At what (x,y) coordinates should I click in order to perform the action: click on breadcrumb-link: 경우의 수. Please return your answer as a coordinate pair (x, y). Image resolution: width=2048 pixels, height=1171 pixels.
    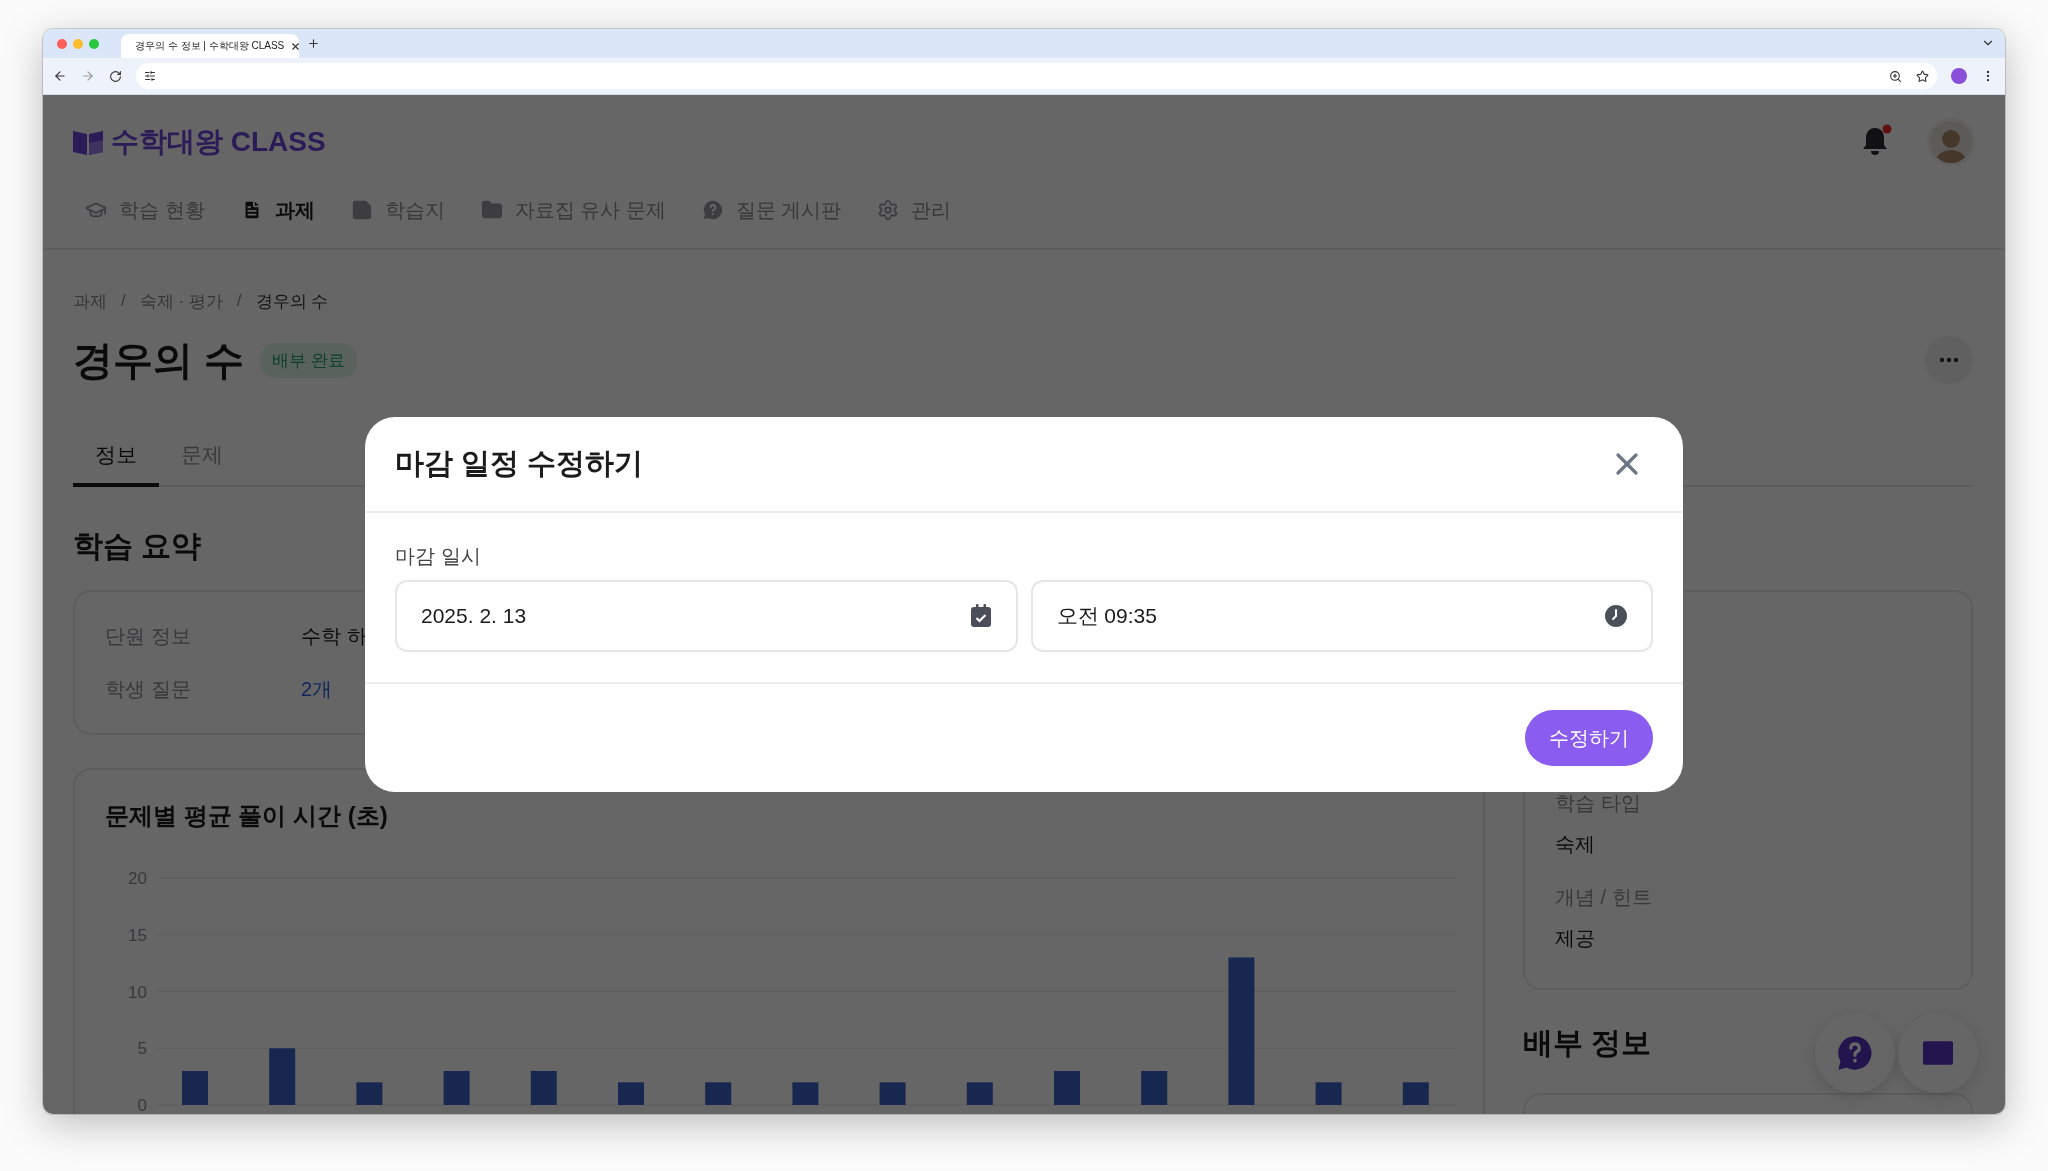
    Looking at the image, I should click on (292, 301).